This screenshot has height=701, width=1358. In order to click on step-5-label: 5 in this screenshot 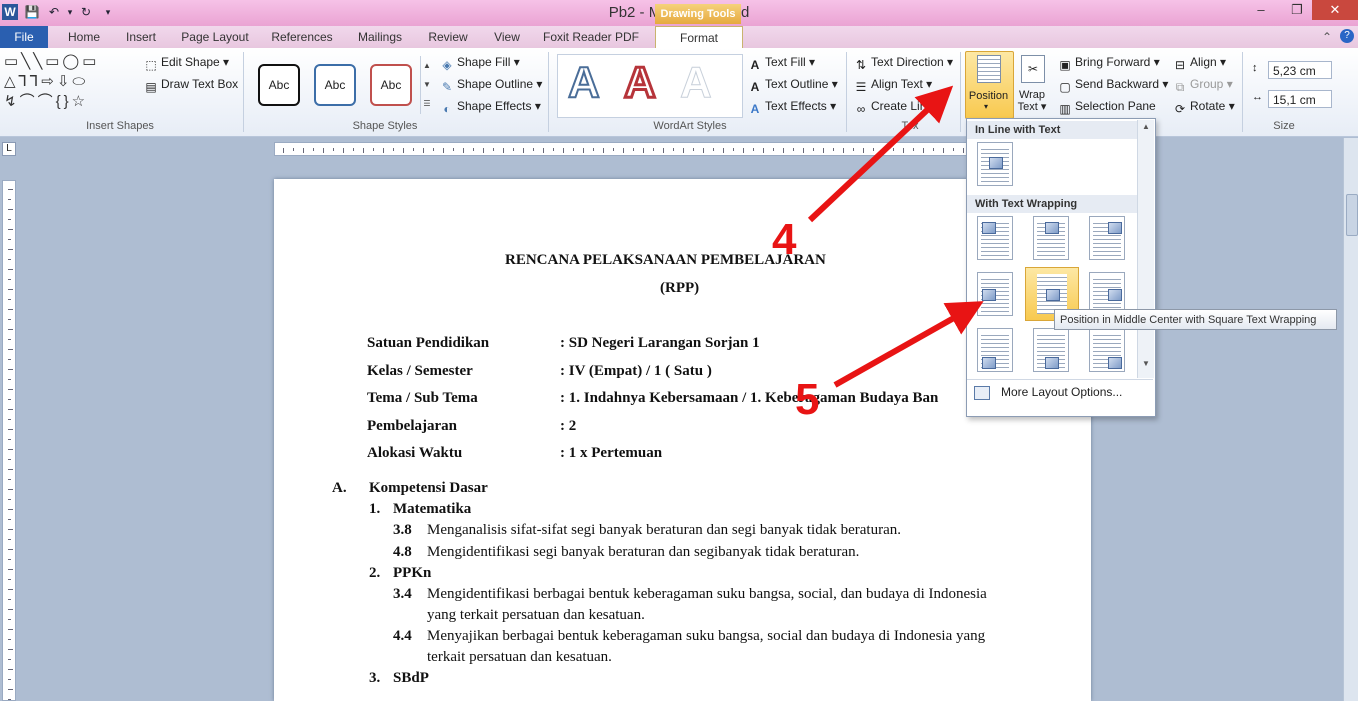, I will do `click(807, 399)`.